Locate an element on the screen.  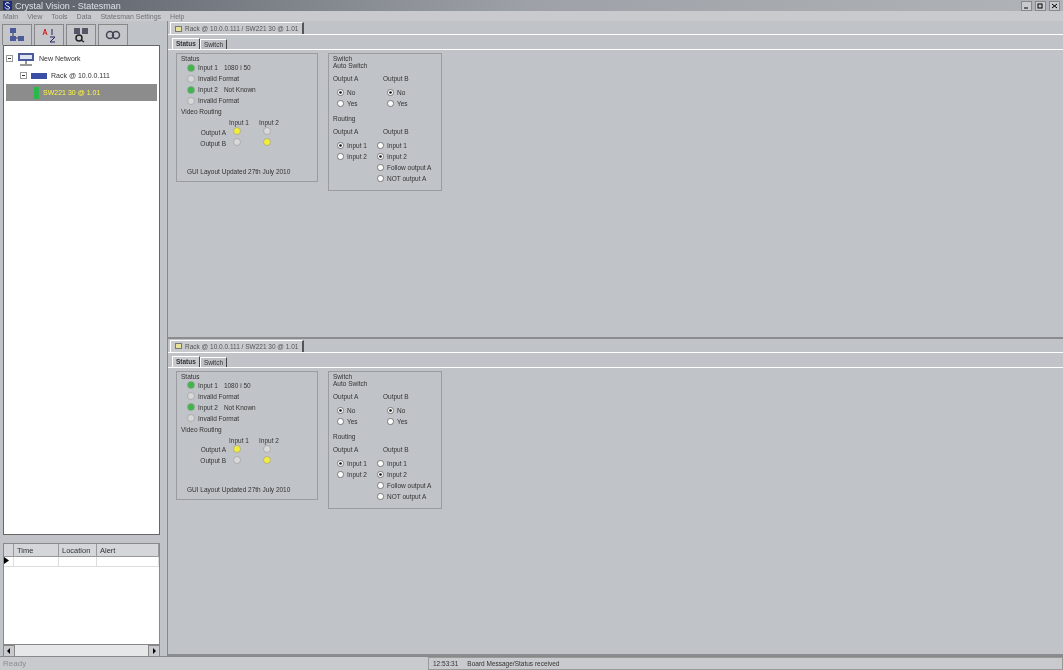
close-button is located at coordinates (1054, 5).